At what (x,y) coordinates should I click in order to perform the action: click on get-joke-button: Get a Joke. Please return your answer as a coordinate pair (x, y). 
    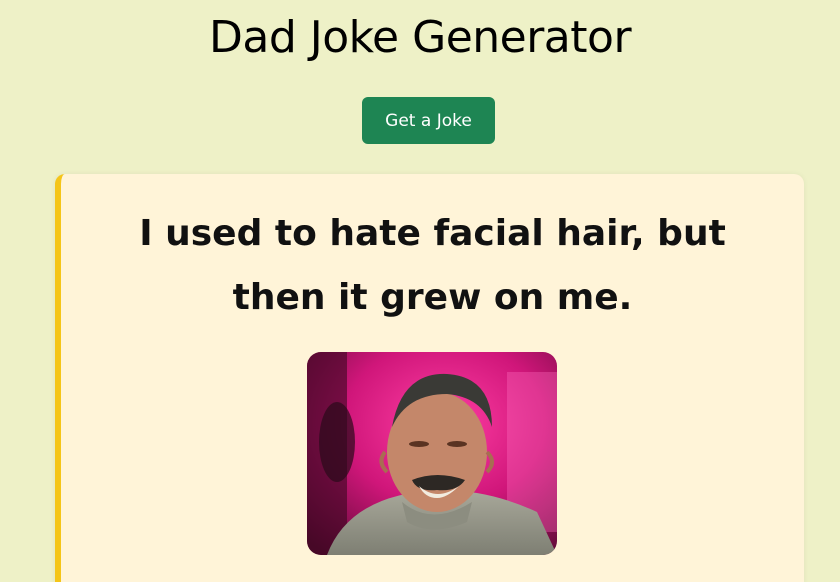
    Looking at the image, I should click on (428, 120).